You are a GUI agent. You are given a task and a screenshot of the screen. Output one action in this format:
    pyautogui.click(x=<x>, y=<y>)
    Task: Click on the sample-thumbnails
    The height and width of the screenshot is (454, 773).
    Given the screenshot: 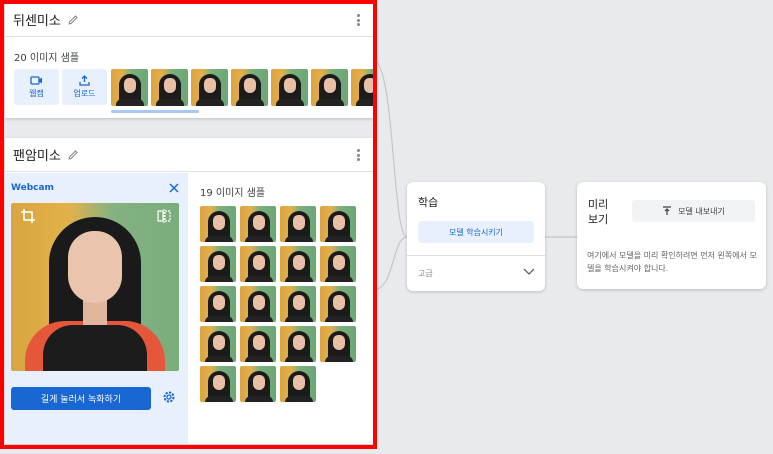 What is the action you would take?
    pyautogui.click(x=242, y=88)
    